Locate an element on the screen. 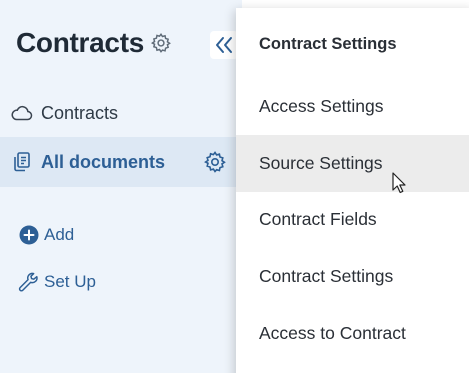  menu-item-contract-settings: Contract Settings is located at coordinates (352, 276).